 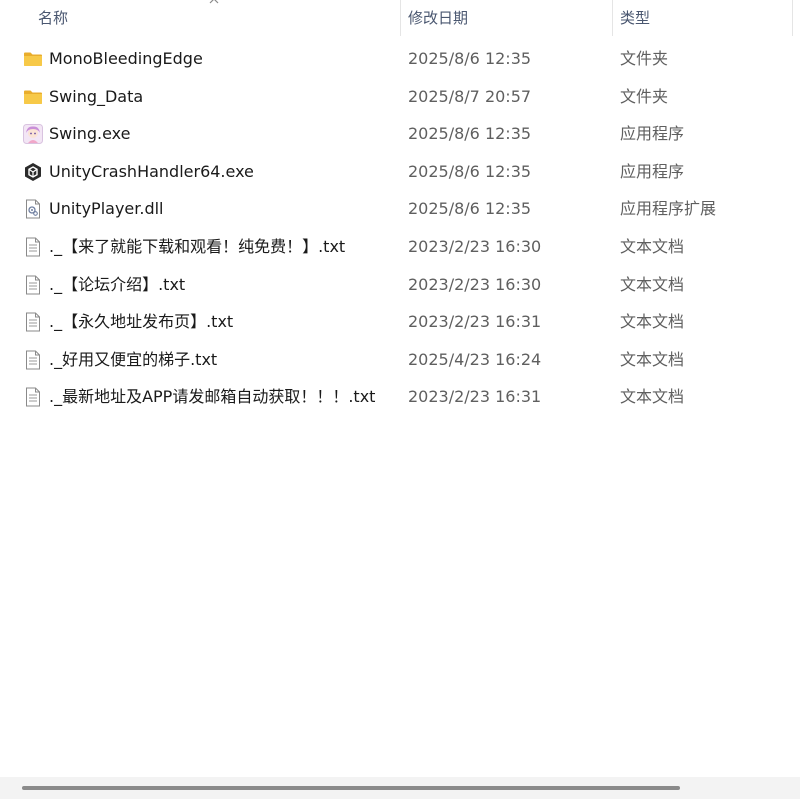 I want to click on column-header-date-modified: 修改日期, so click(x=438, y=18).